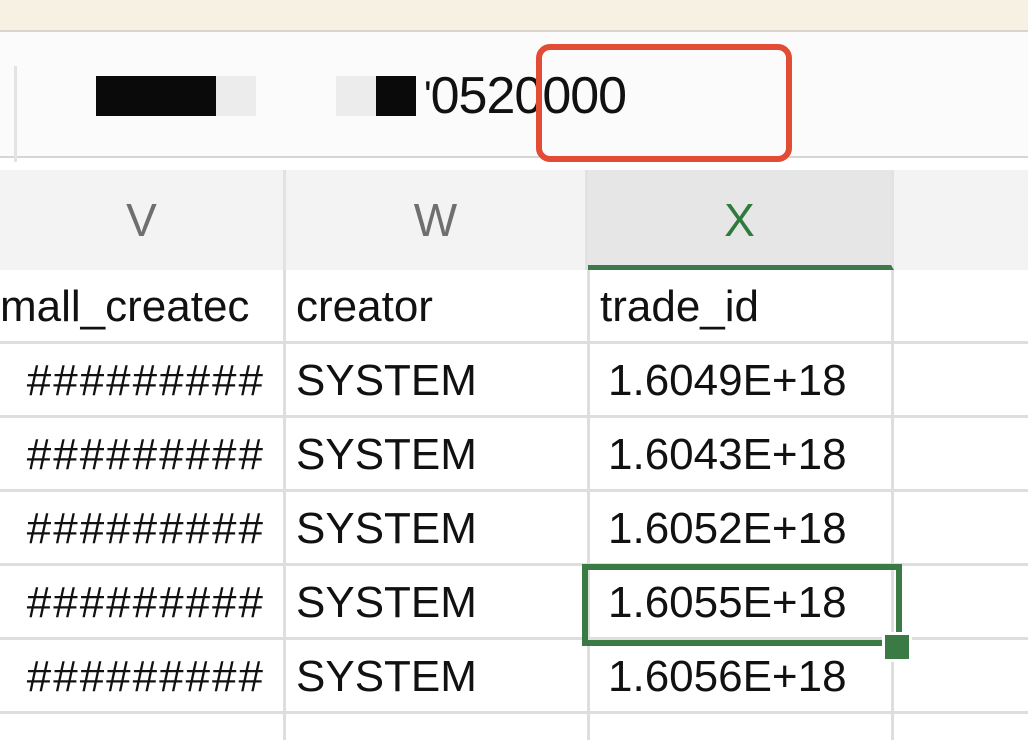  I want to click on redacted-name-box-fade, so click(236, 96).